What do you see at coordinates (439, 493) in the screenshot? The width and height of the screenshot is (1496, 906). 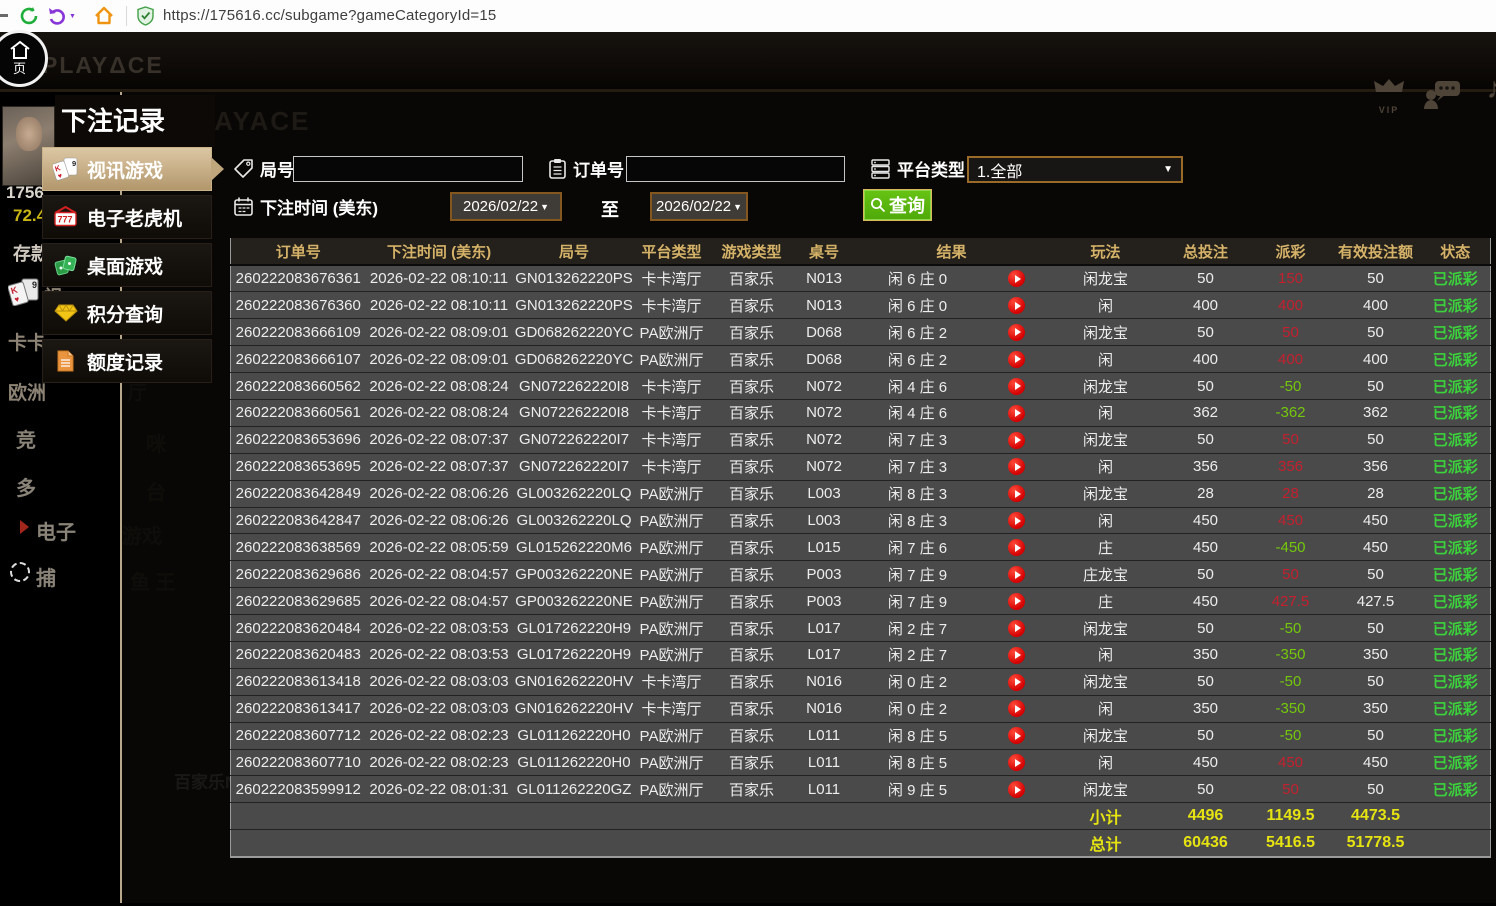 I see `bet-time: 2026-02-22 08:06:26` at bounding box center [439, 493].